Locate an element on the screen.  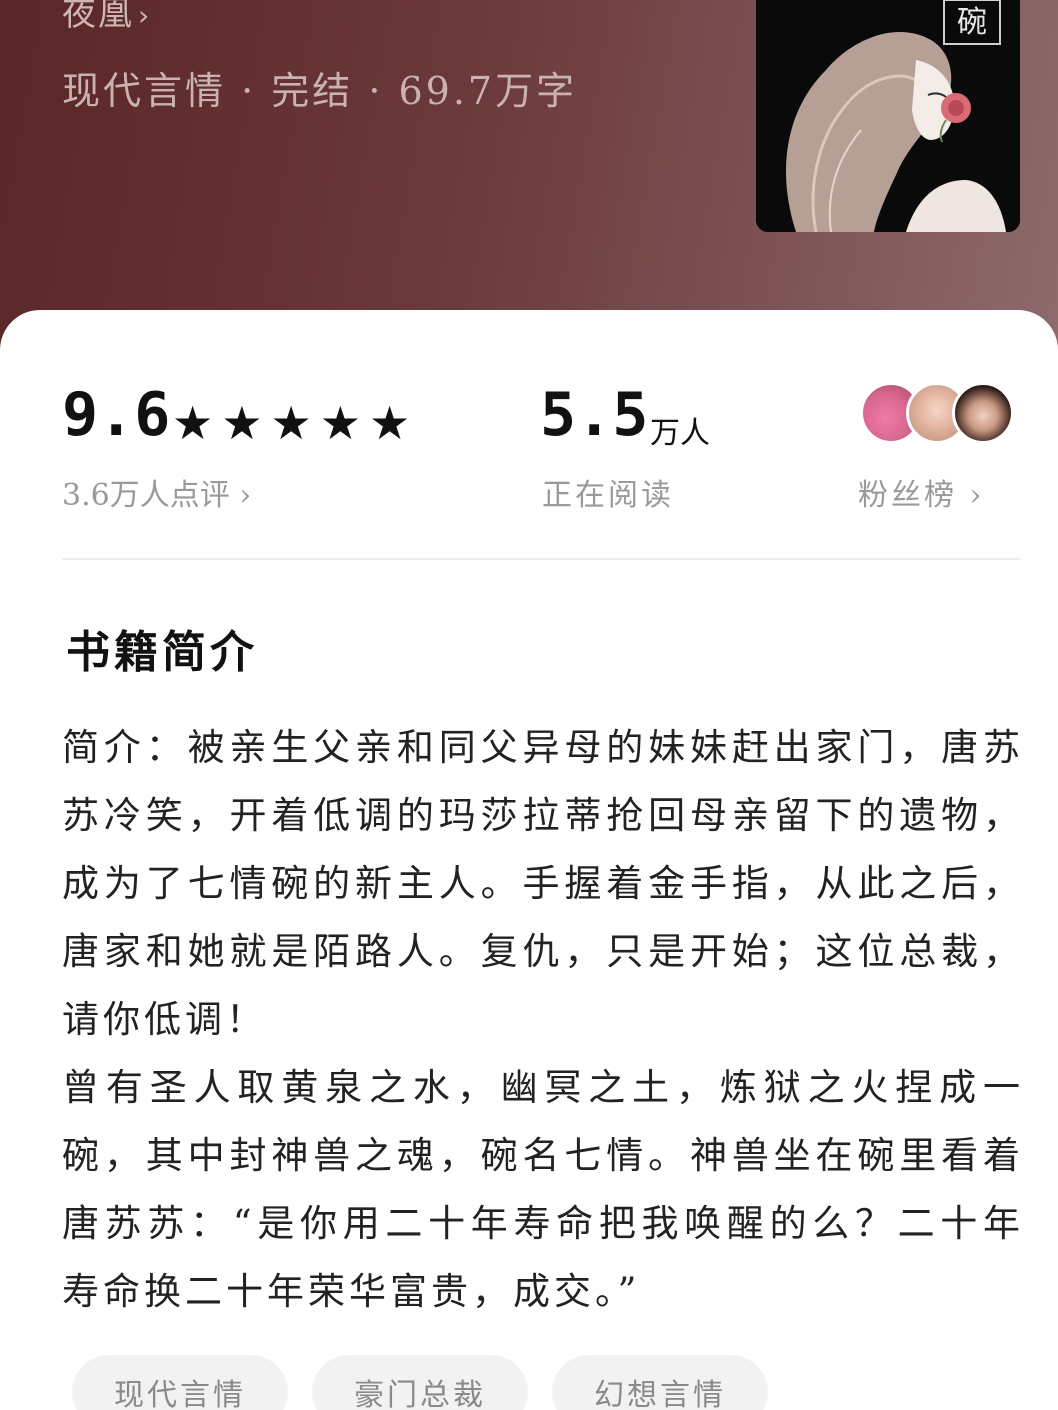
tag-list: 现代言情 豪门总裁 幻想言情 is located at coordinates (420, 1382).